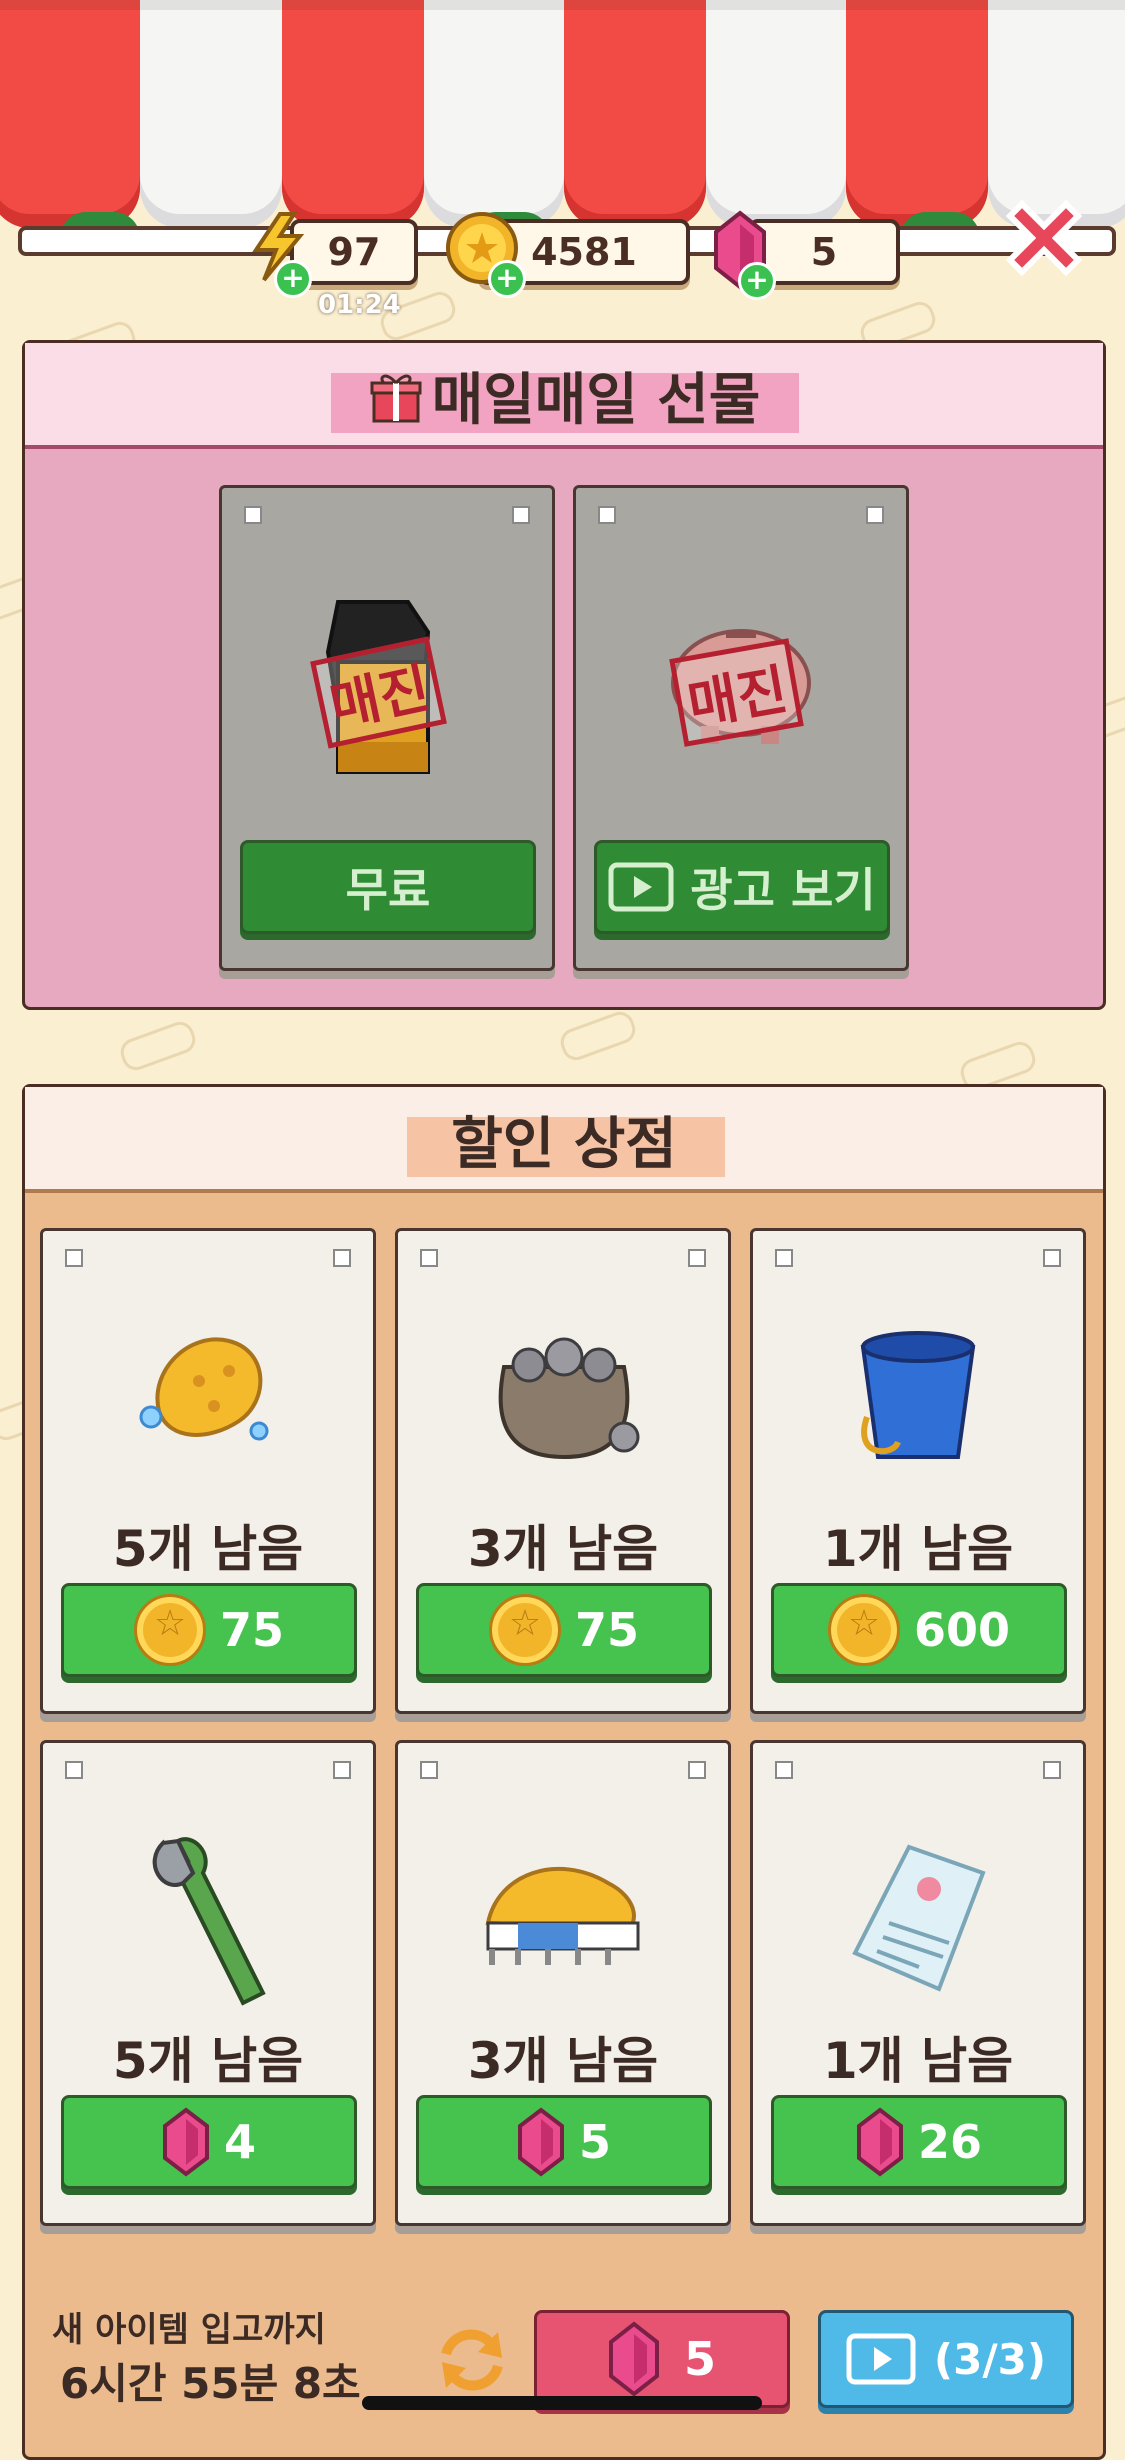  Describe the element at coordinates (293, 279) in the screenshot. I see `add-energy-button: +` at that location.